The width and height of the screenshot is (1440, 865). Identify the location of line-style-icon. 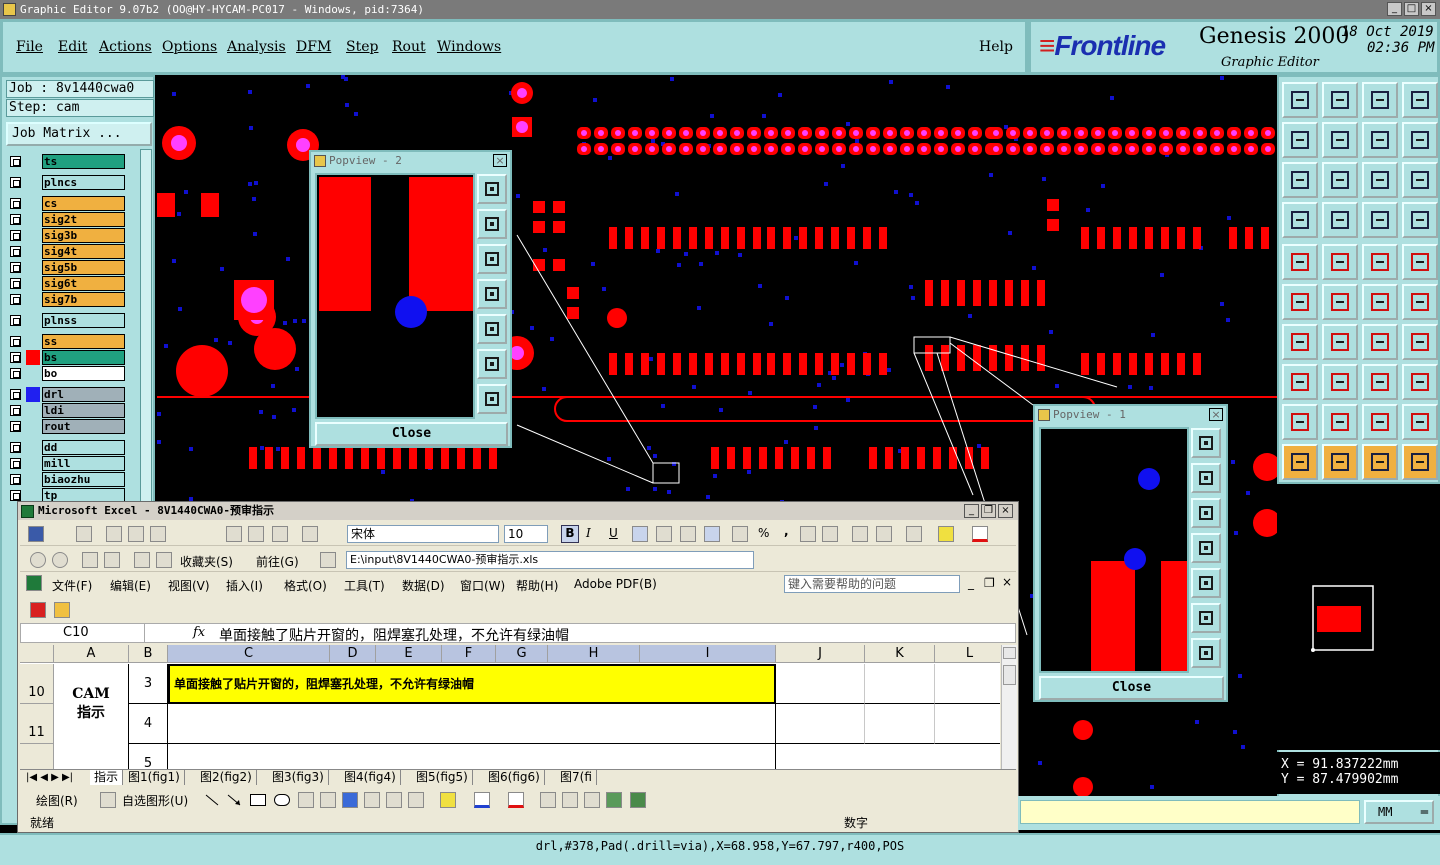
(548, 800).